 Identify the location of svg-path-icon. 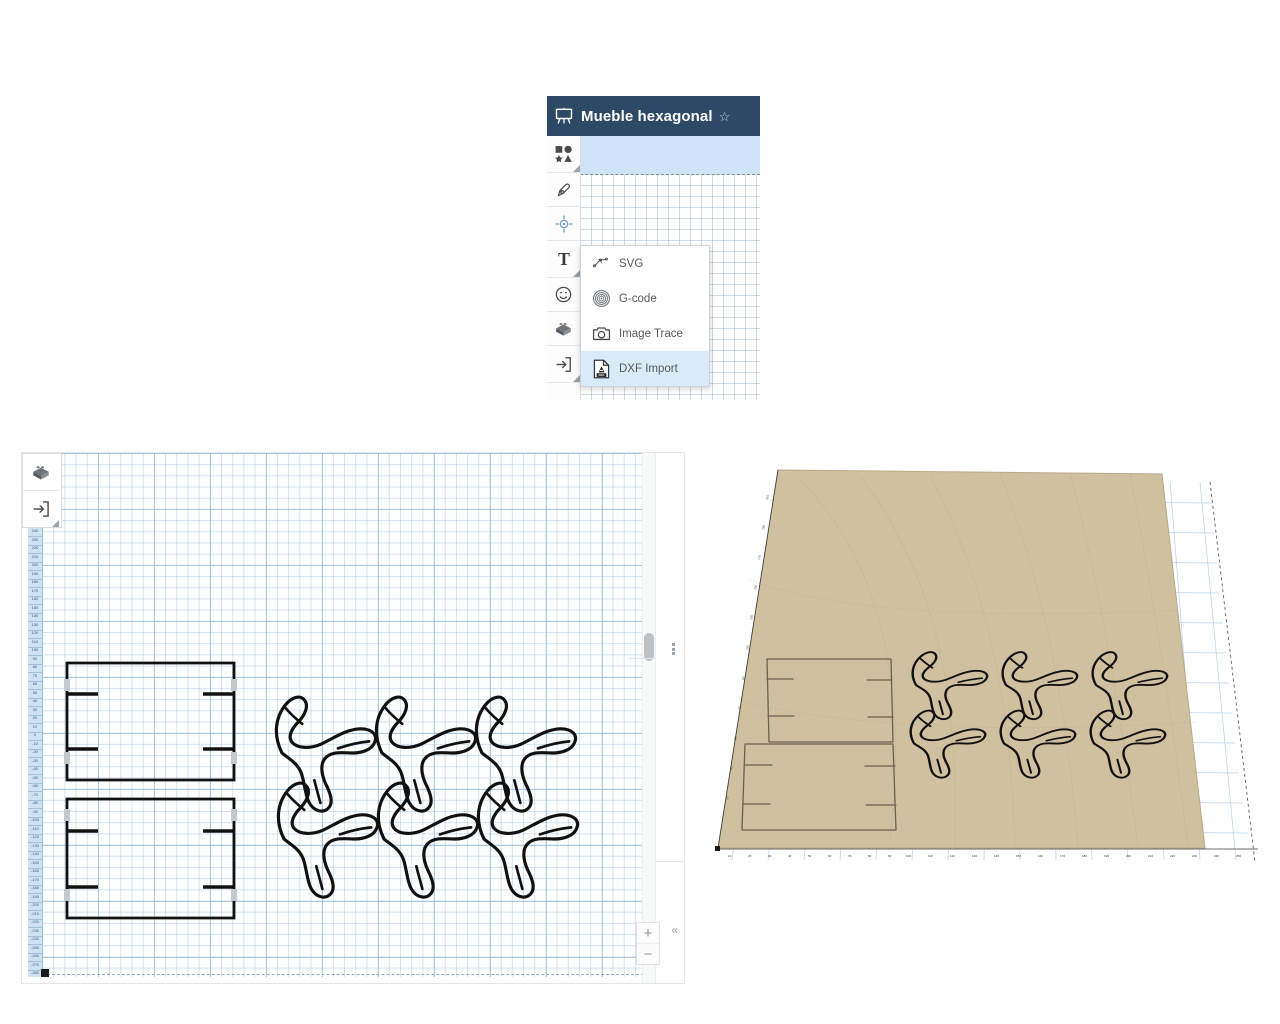
(601, 264).